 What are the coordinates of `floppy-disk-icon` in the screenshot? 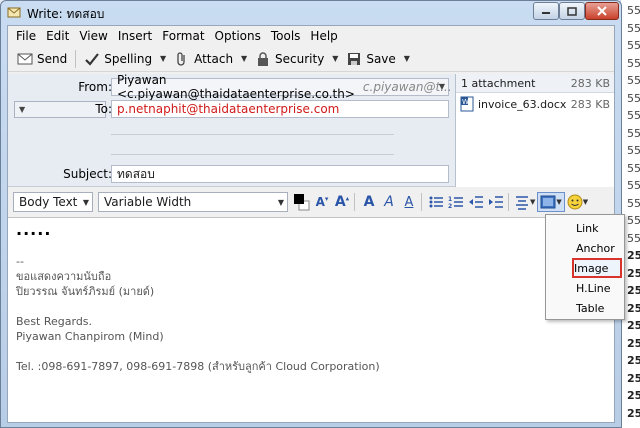 It's located at (354, 58).